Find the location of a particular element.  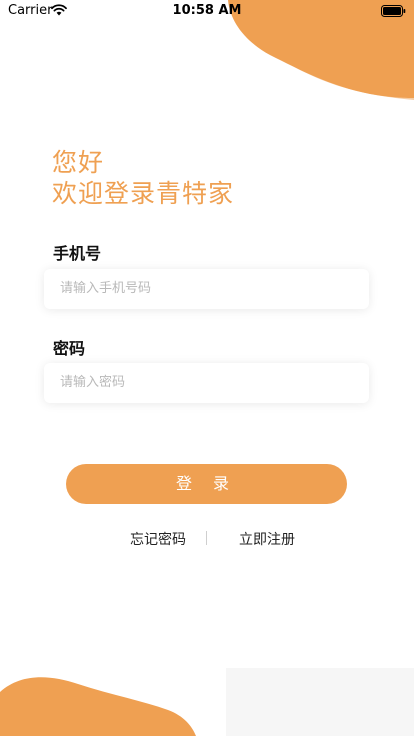

login-button: 登 录 is located at coordinates (206, 484).